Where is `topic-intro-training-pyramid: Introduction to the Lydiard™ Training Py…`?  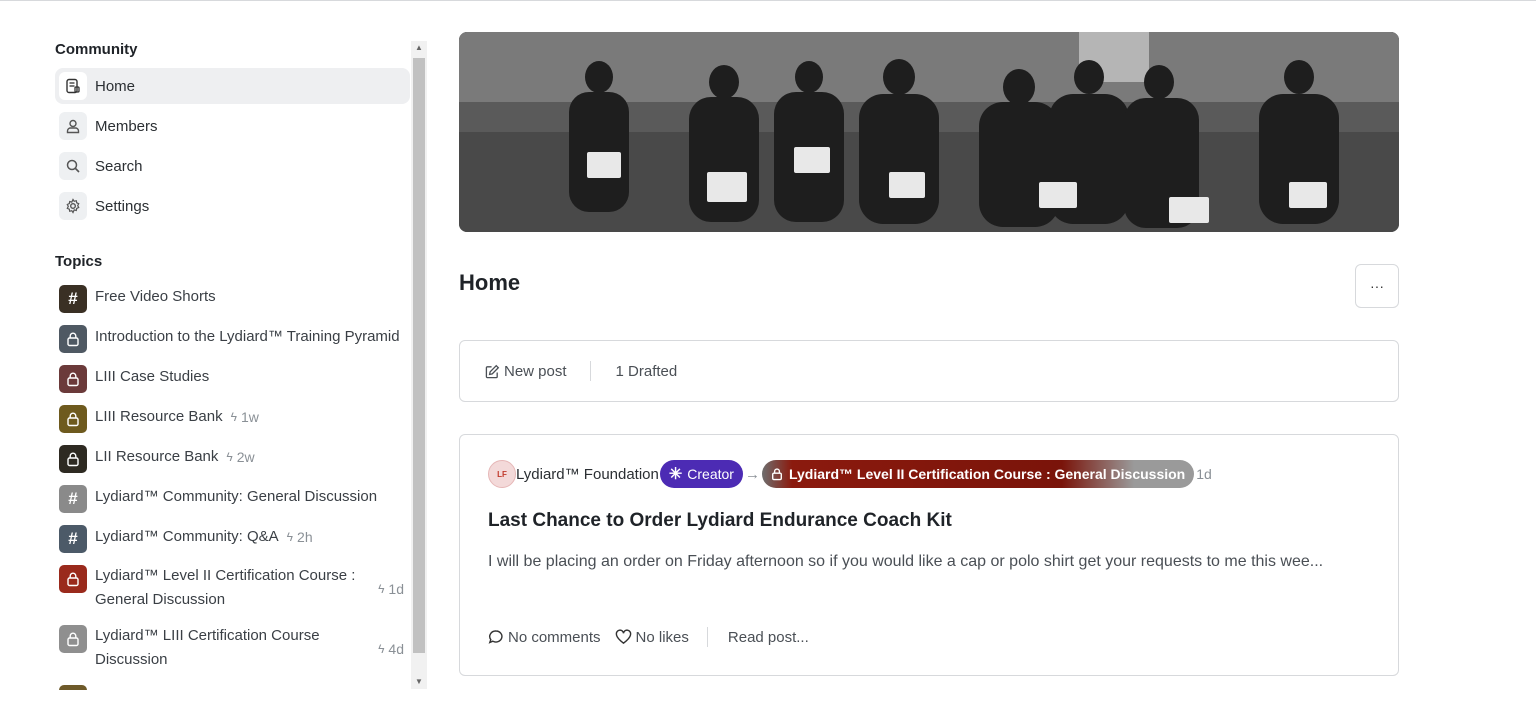
topic-intro-training-pyramid: Introduction to the Lydiard™ Training Py… is located at coordinates (234, 339).